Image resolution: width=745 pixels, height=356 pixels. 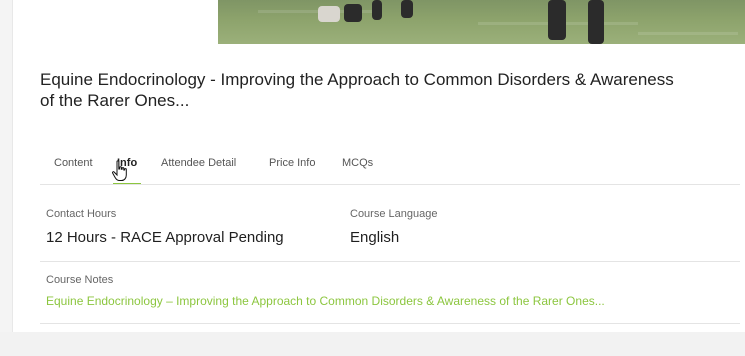 I want to click on banner-white-area, so click(x=129, y=22).